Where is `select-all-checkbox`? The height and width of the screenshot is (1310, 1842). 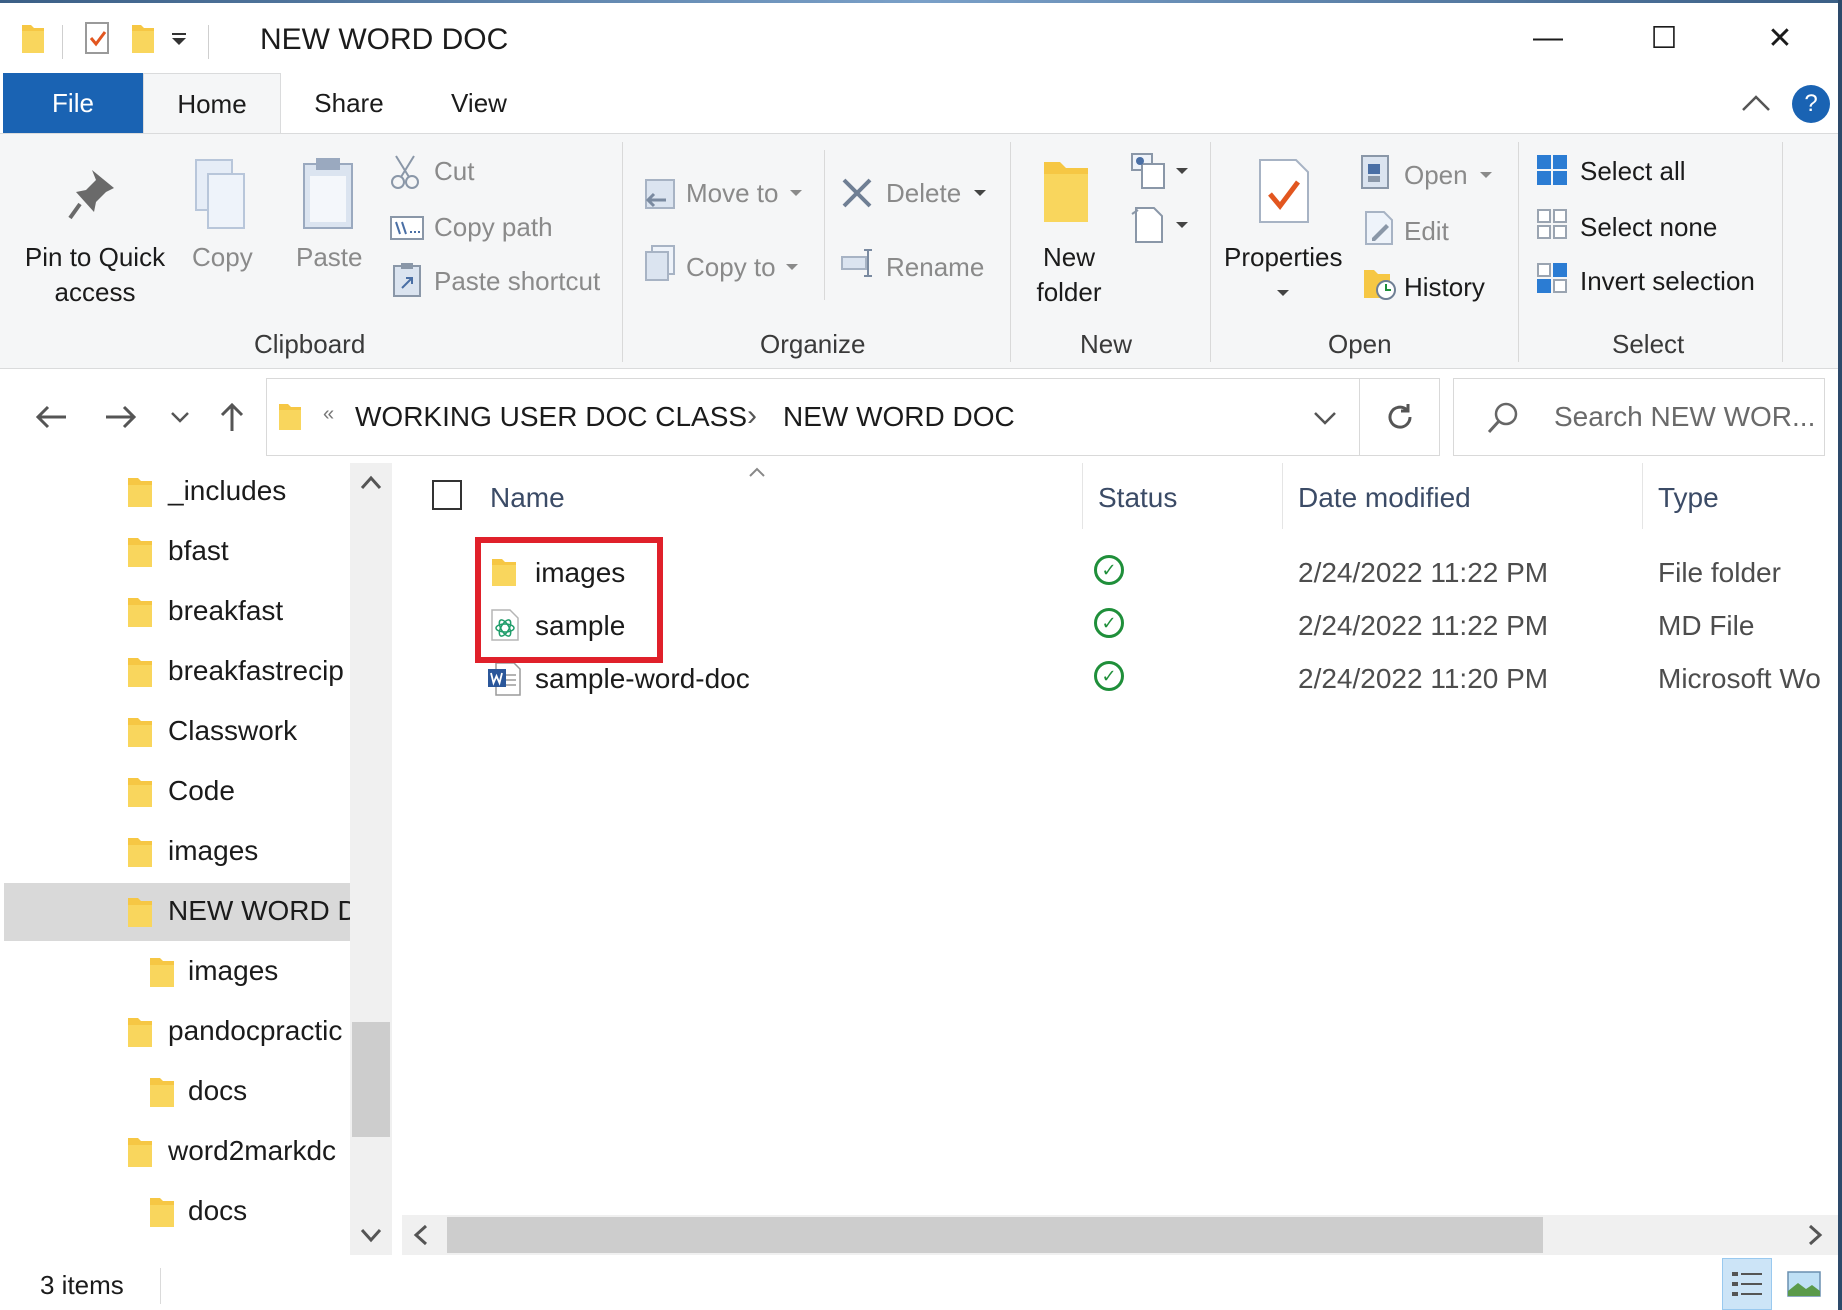
select-all-checkbox is located at coordinates (447, 495).